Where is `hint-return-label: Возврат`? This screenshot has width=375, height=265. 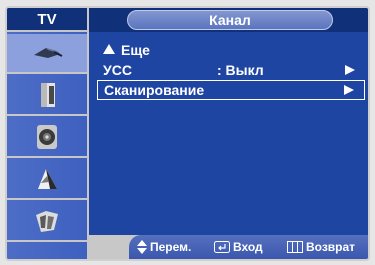 hint-return-label: Возврат is located at coordinates (331, 247).